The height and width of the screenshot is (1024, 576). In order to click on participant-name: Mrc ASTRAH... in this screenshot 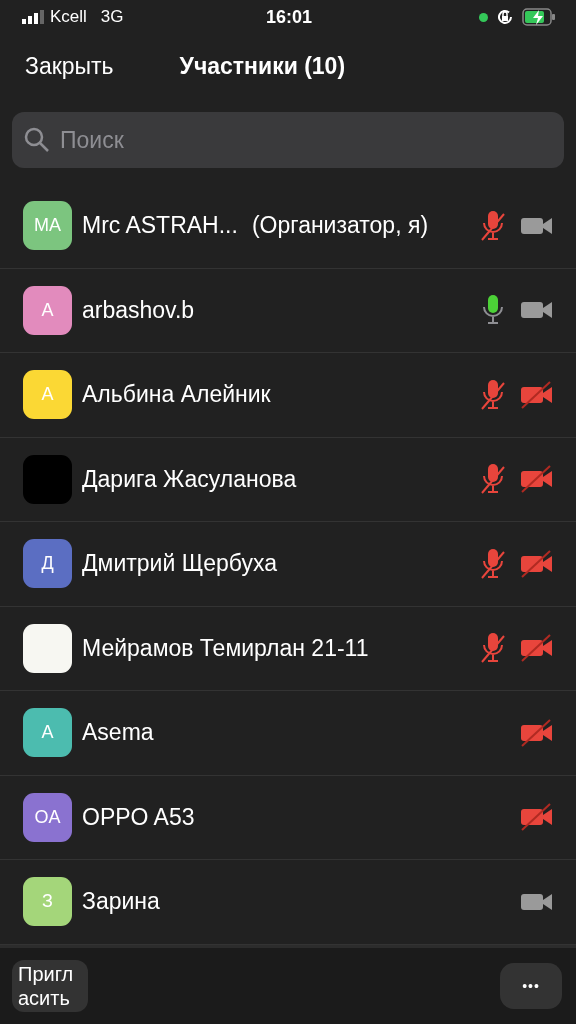, I will do `click(160, 226)`.